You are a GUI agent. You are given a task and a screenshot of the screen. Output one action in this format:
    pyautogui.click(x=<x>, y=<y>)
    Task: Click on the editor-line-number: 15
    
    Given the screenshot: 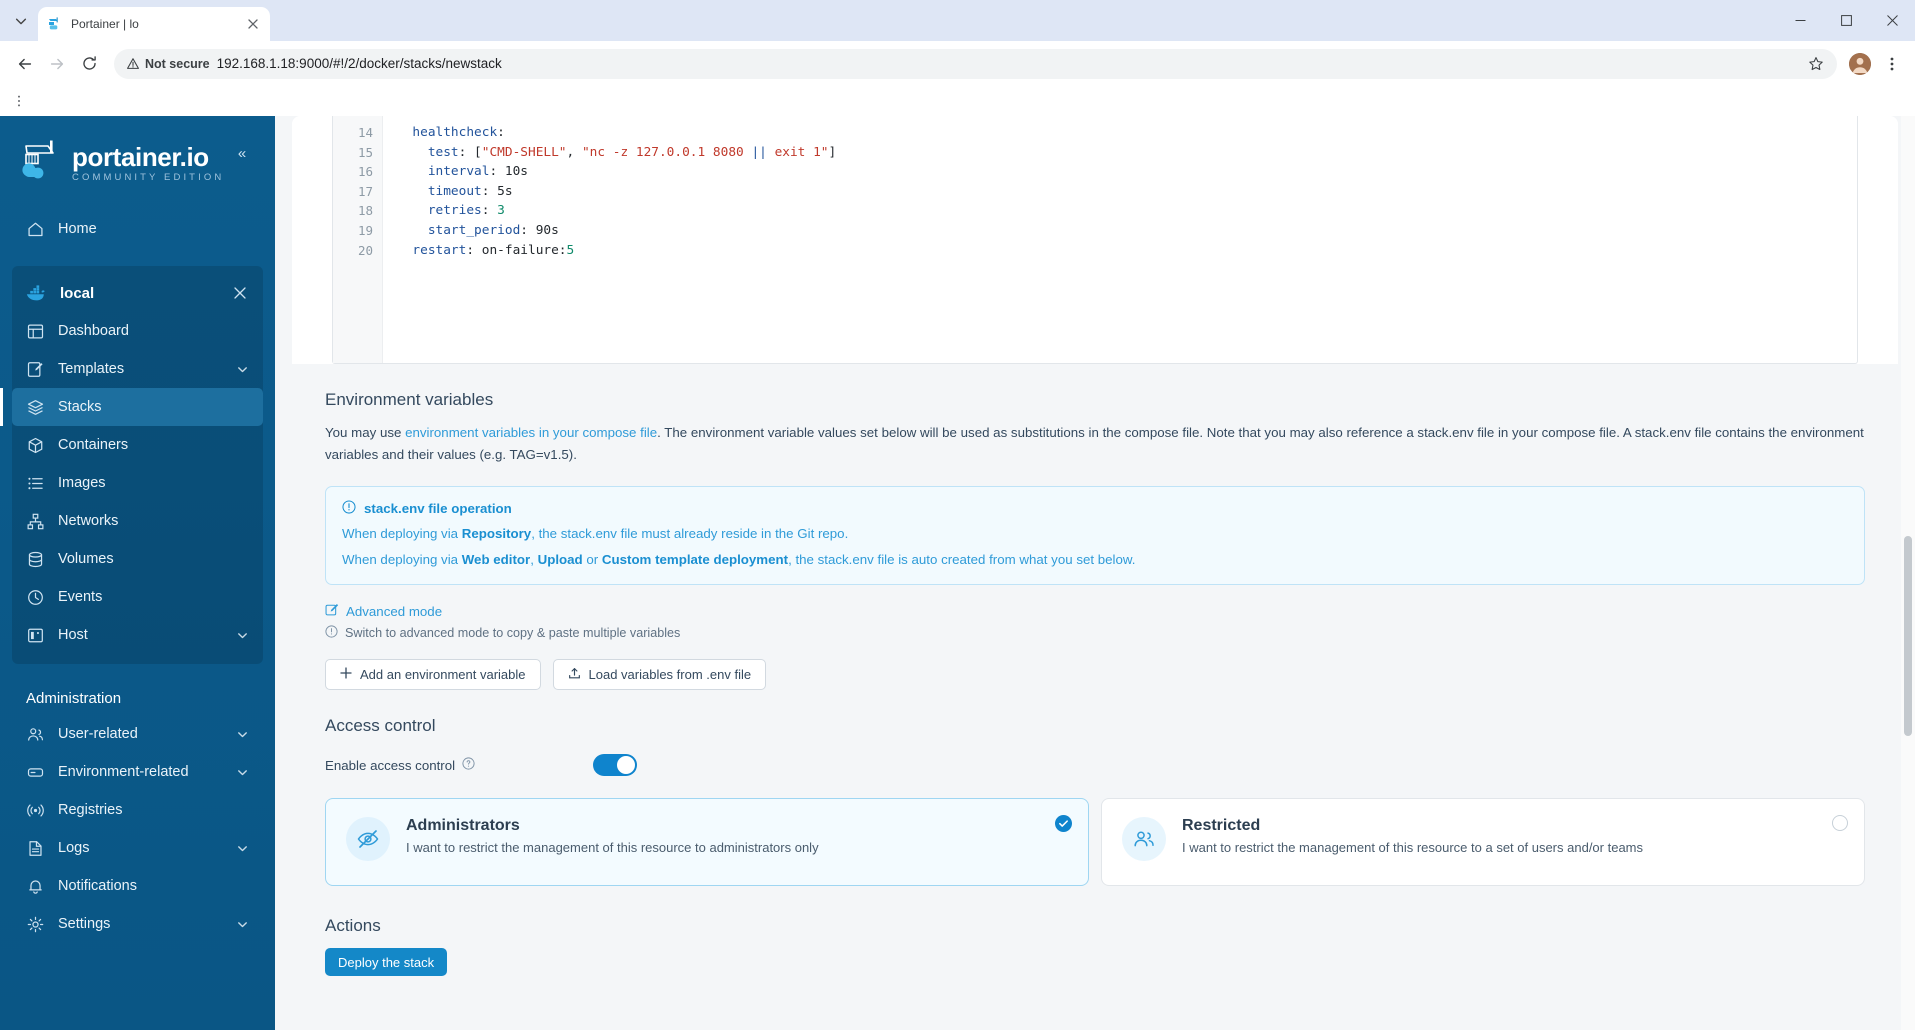 What is the action you would take?
    pyautogui.click(x=365, y=152)
    